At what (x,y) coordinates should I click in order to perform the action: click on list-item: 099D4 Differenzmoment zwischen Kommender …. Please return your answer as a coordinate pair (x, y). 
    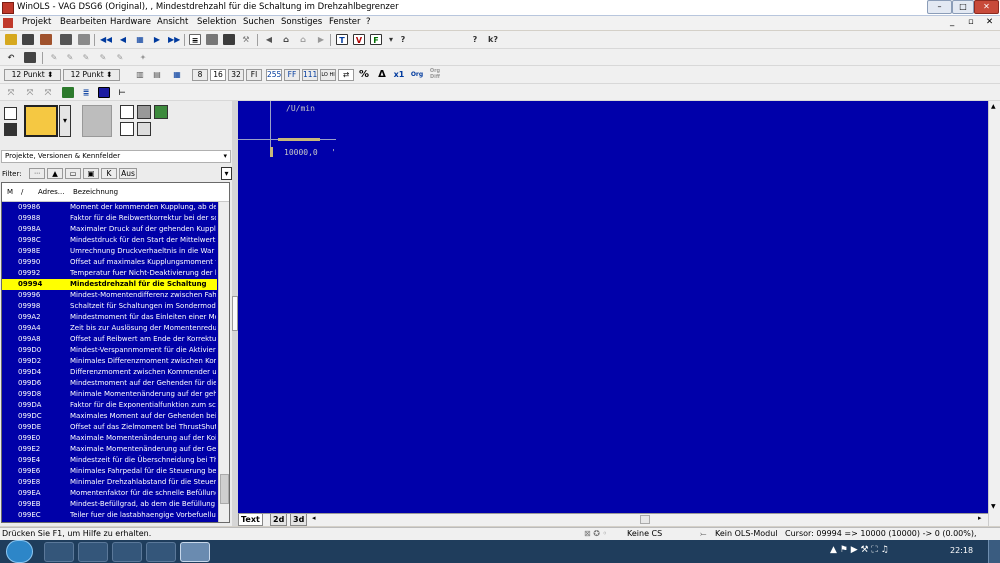
    Looking at the image, I should click on (109, 372).